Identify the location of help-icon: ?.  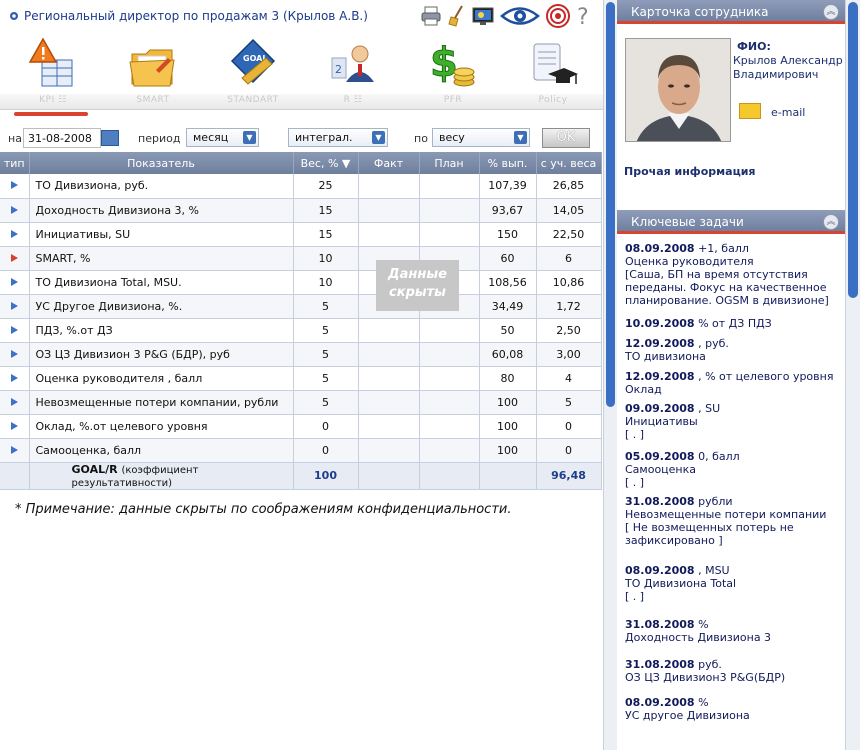
(584, 16).